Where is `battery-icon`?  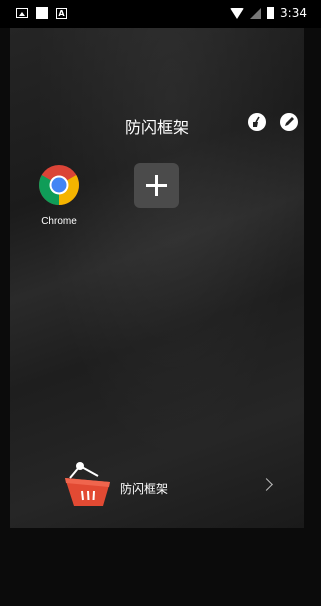 battery-icon is located at coordinates (271, 13).